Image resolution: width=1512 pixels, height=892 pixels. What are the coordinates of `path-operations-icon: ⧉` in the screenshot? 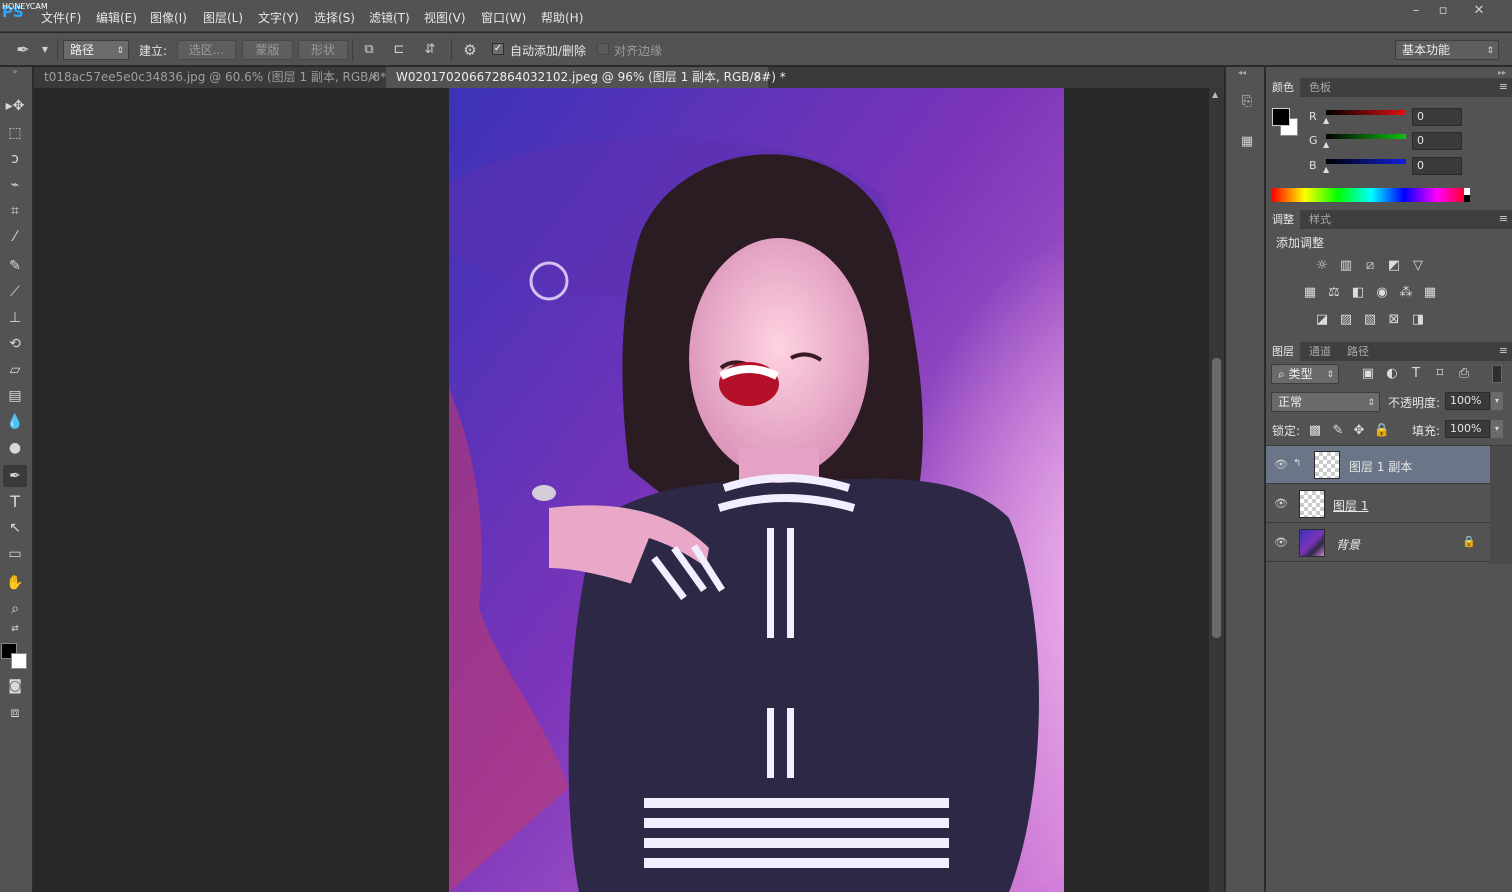 It's located at (369, 50).